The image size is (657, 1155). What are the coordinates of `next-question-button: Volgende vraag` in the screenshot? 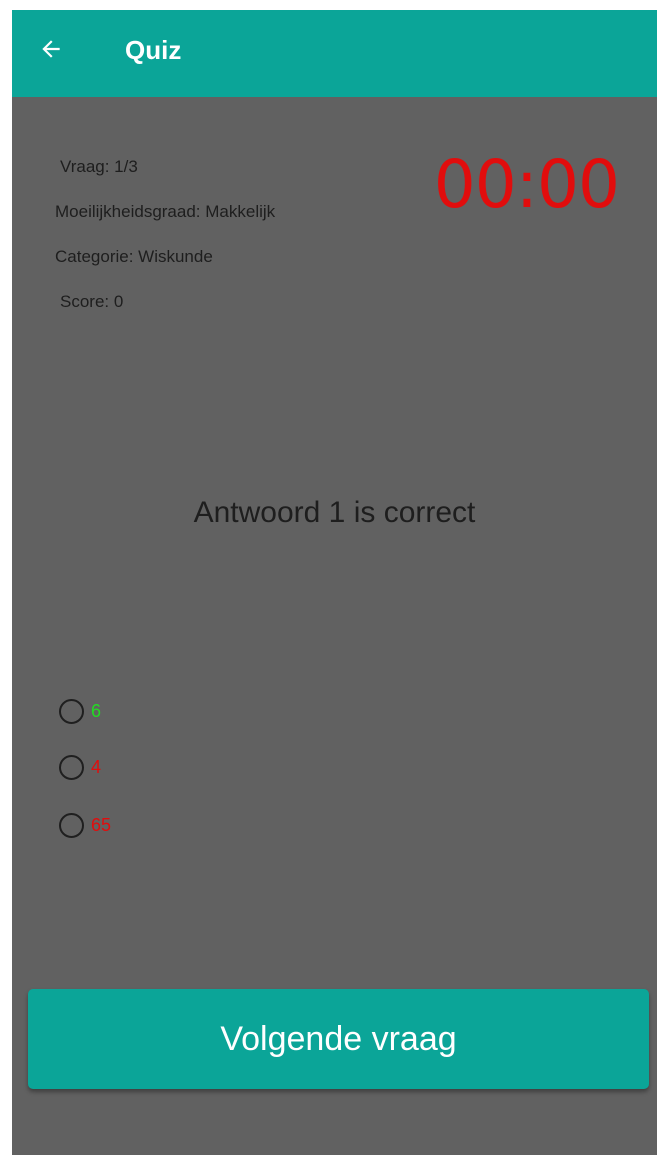 It's located at (338, 1039).